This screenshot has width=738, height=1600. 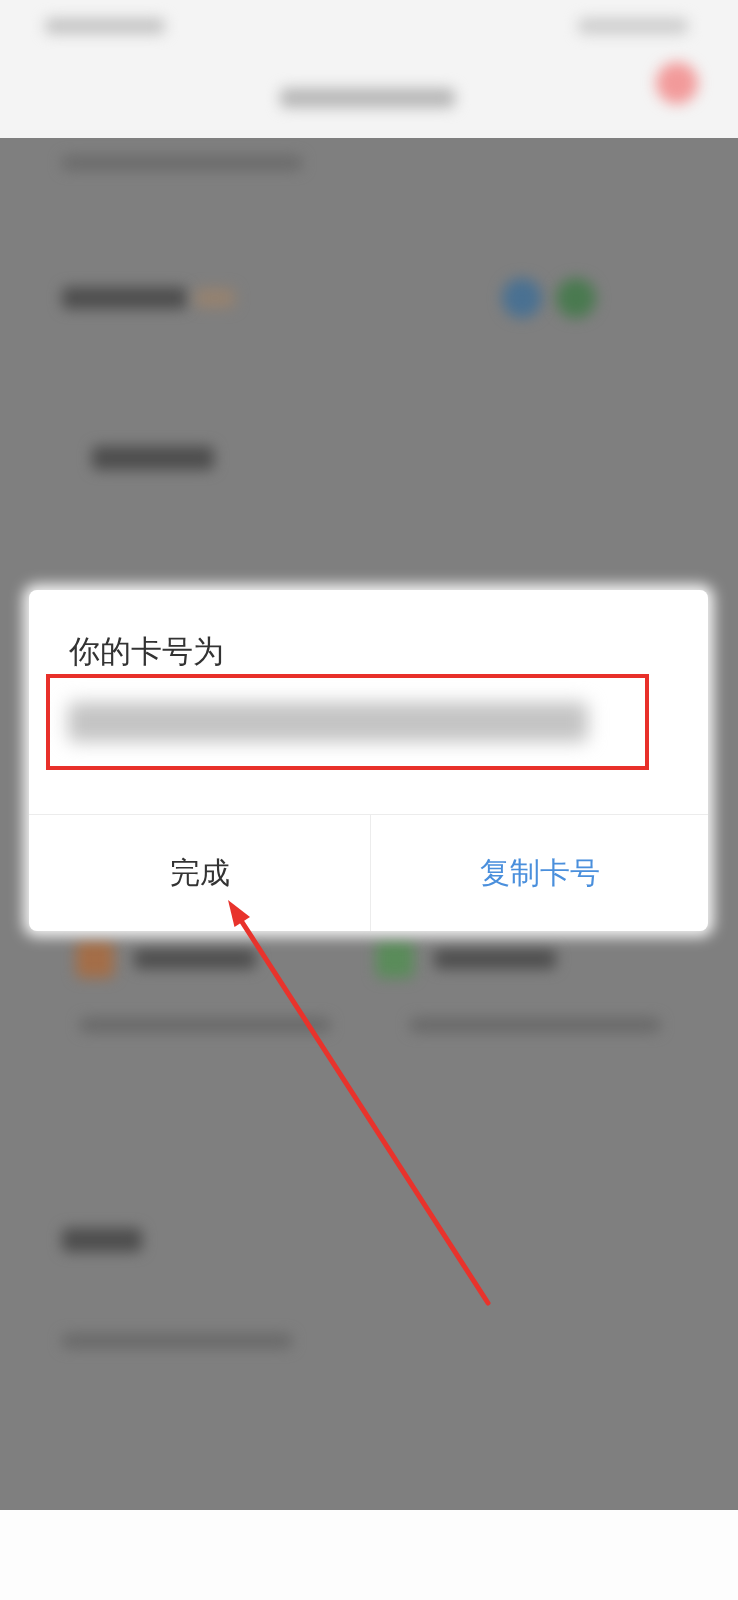 I want to click on blurred-badge-icon, so click(x=677, y=83).